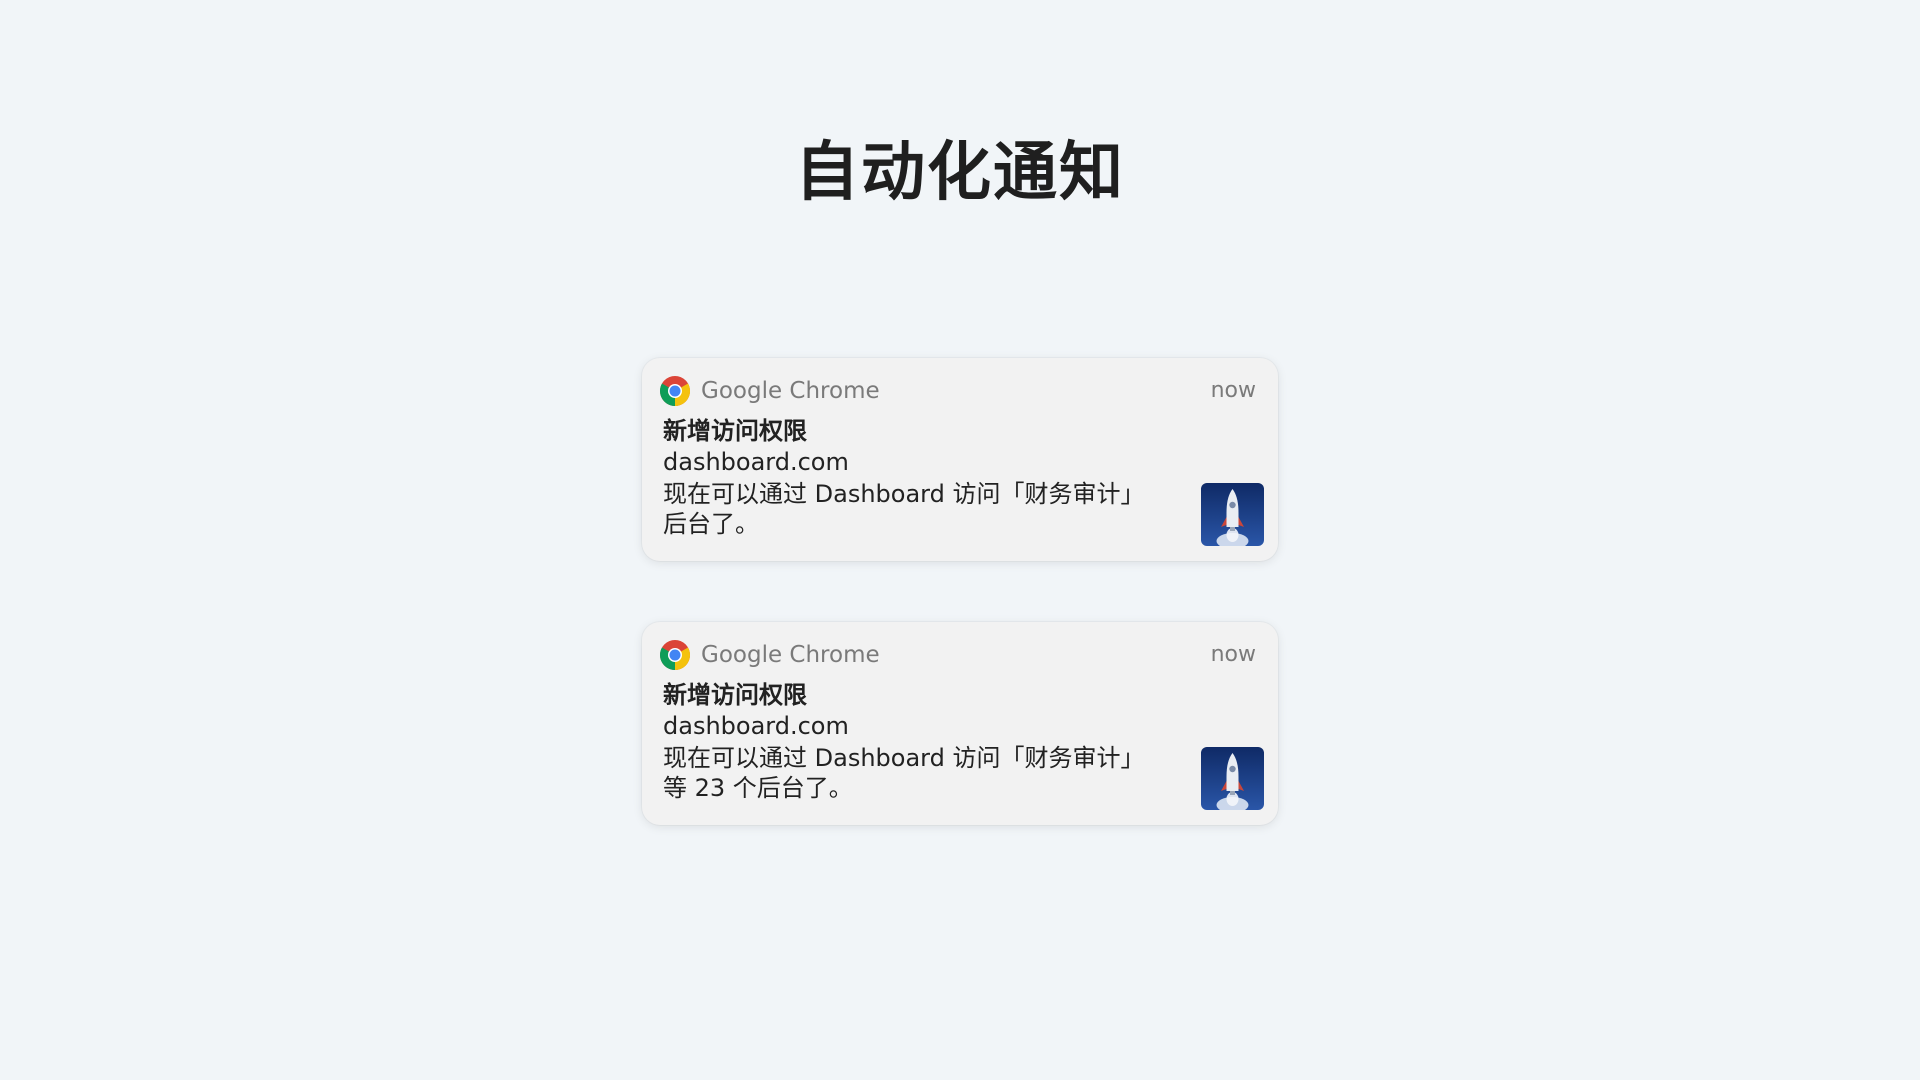 The image size is (1920, 1080). What do you see at coordinates (898, 509) in the screenshot?
I see `notification-message: 现在可以通过 Dashboard 访问「财务审计」后台了。` at bounding box center [898, 509].